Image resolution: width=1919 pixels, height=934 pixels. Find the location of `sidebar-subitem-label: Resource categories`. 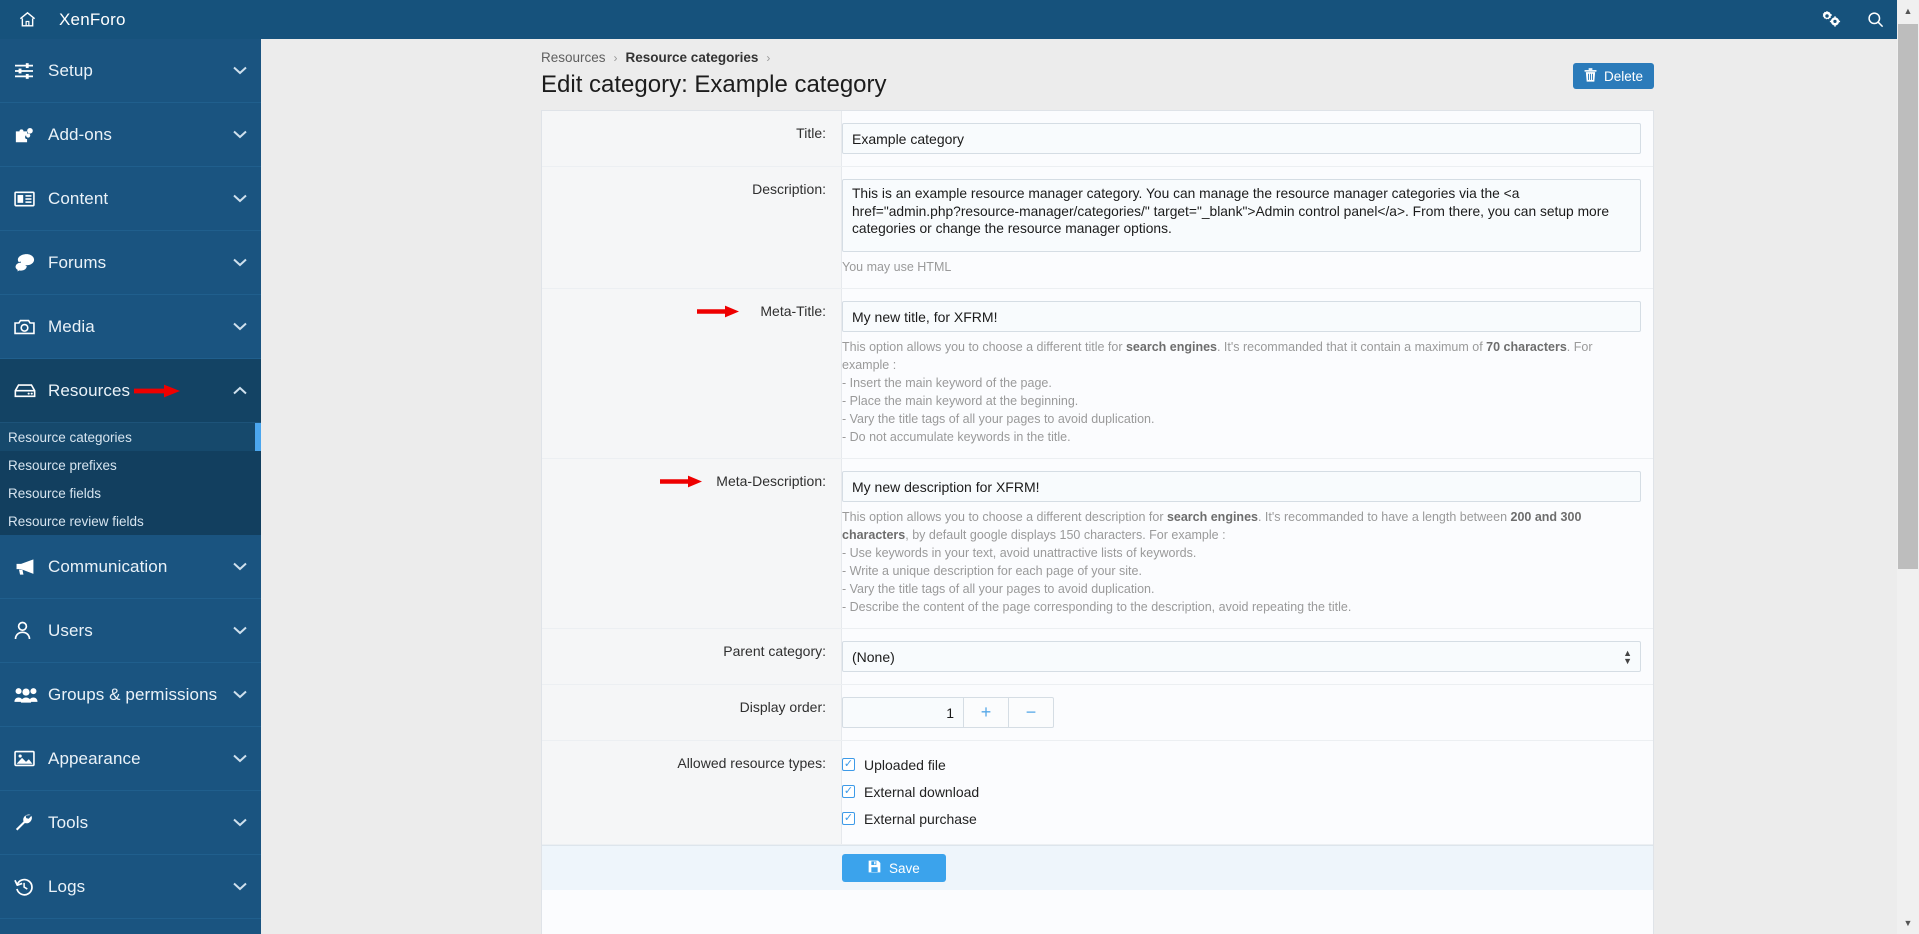

sidebar-subitem-label: Resource categories is located at coordinates (70, 437).